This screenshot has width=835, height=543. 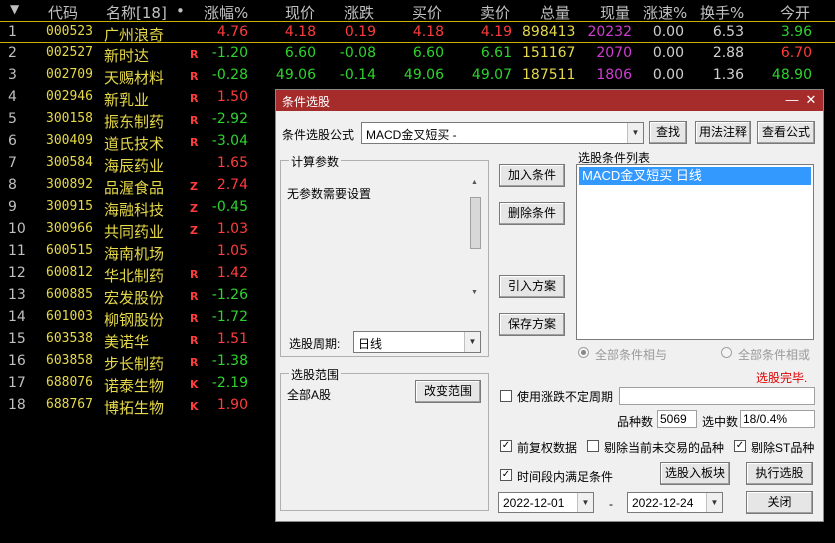 I want to click on radio-and, so click(x=583, y=352).